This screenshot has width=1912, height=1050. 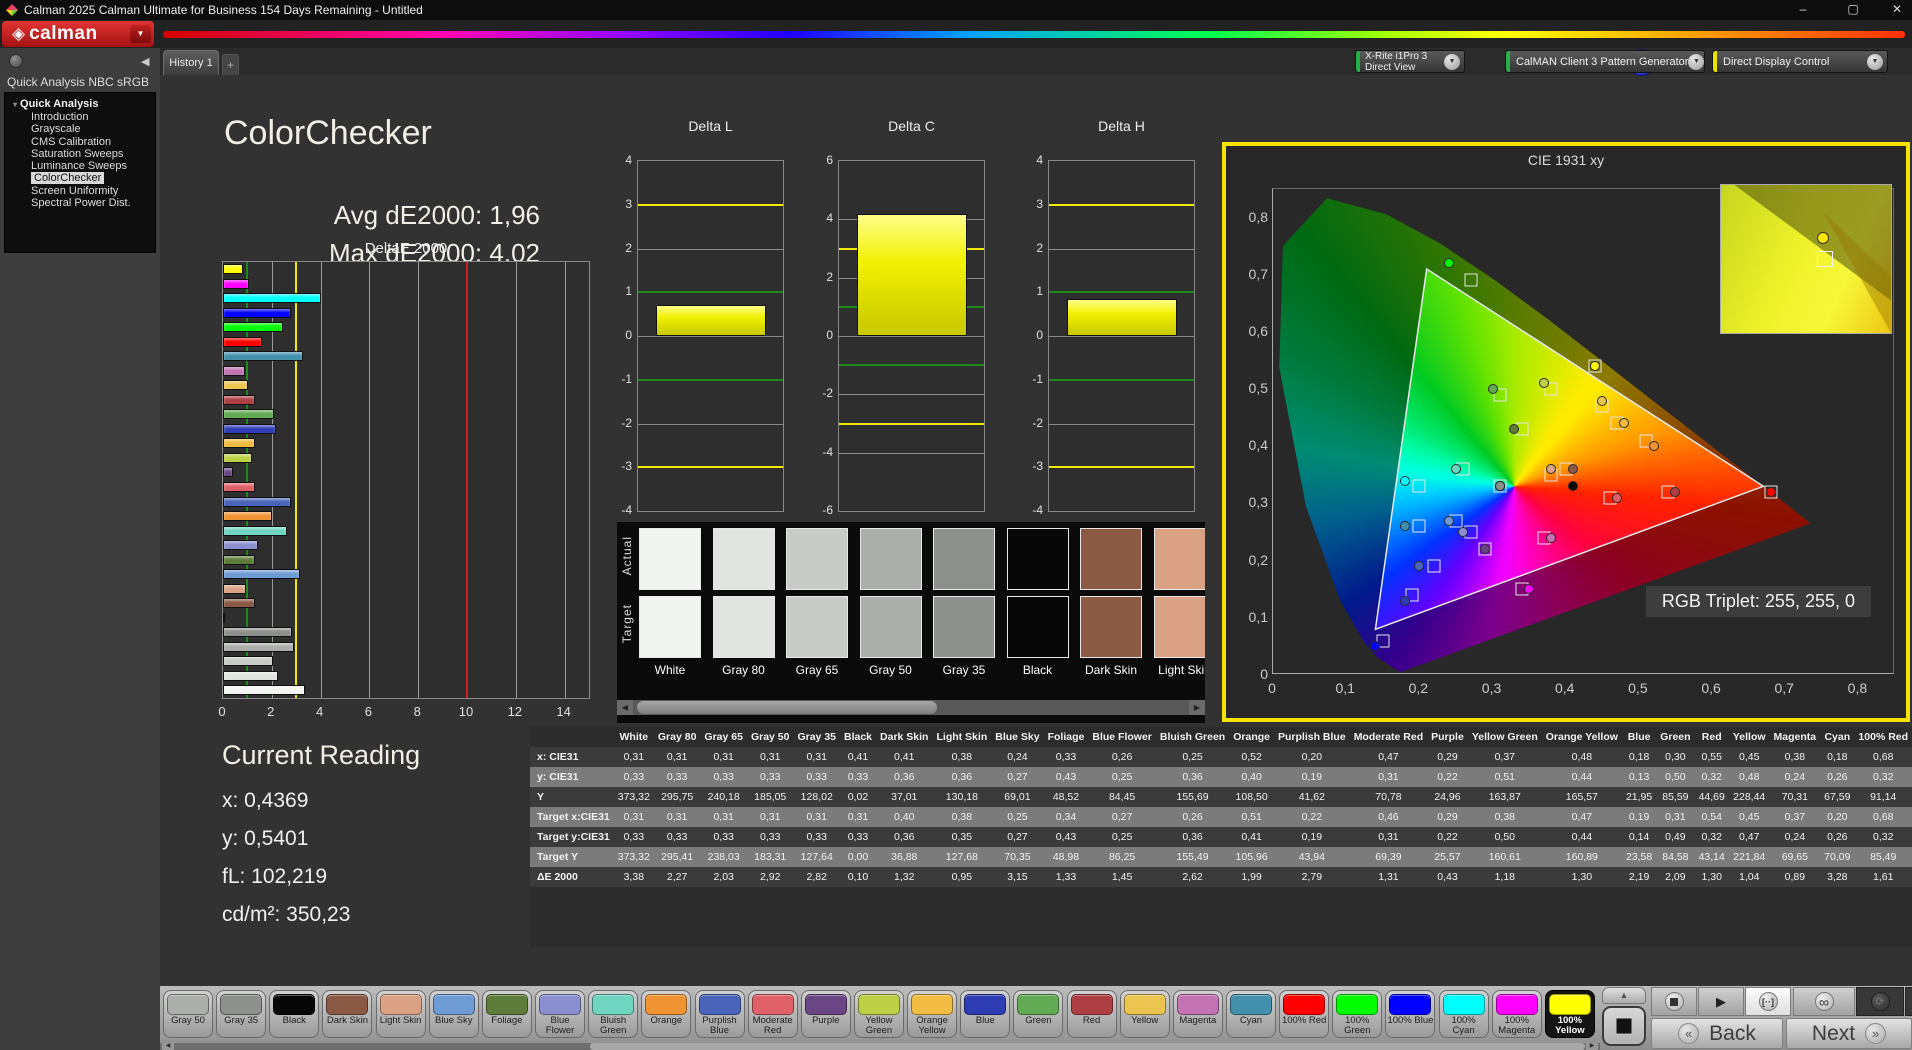 I want to click on record-button: ●, so click(x=1908, y=1001).